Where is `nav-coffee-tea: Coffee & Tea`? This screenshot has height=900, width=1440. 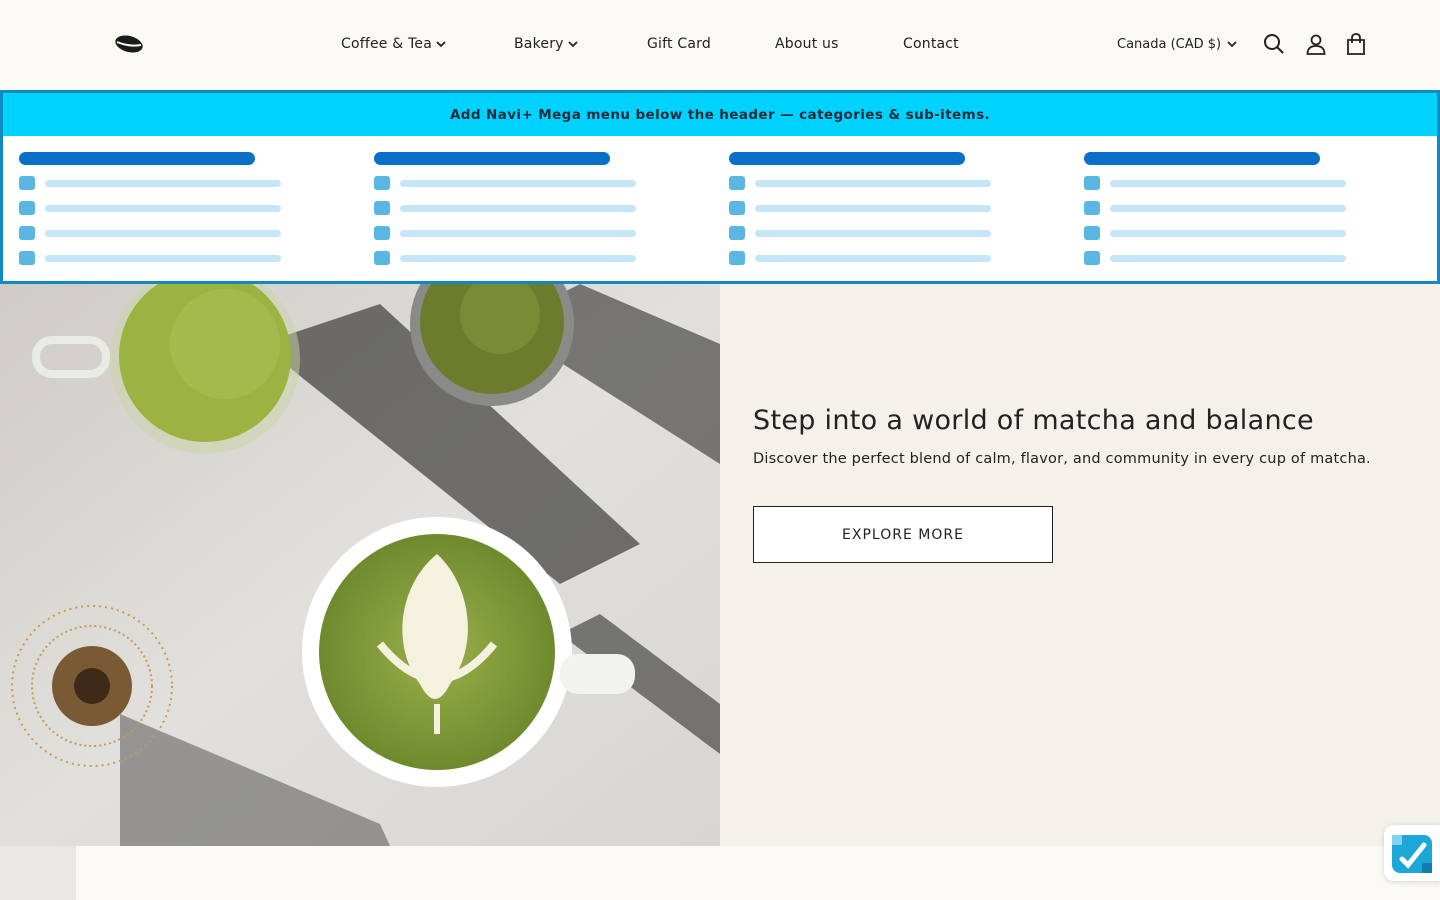 nav-coffee-tea: Coffee & Tea is located at coordinates (393, 44).